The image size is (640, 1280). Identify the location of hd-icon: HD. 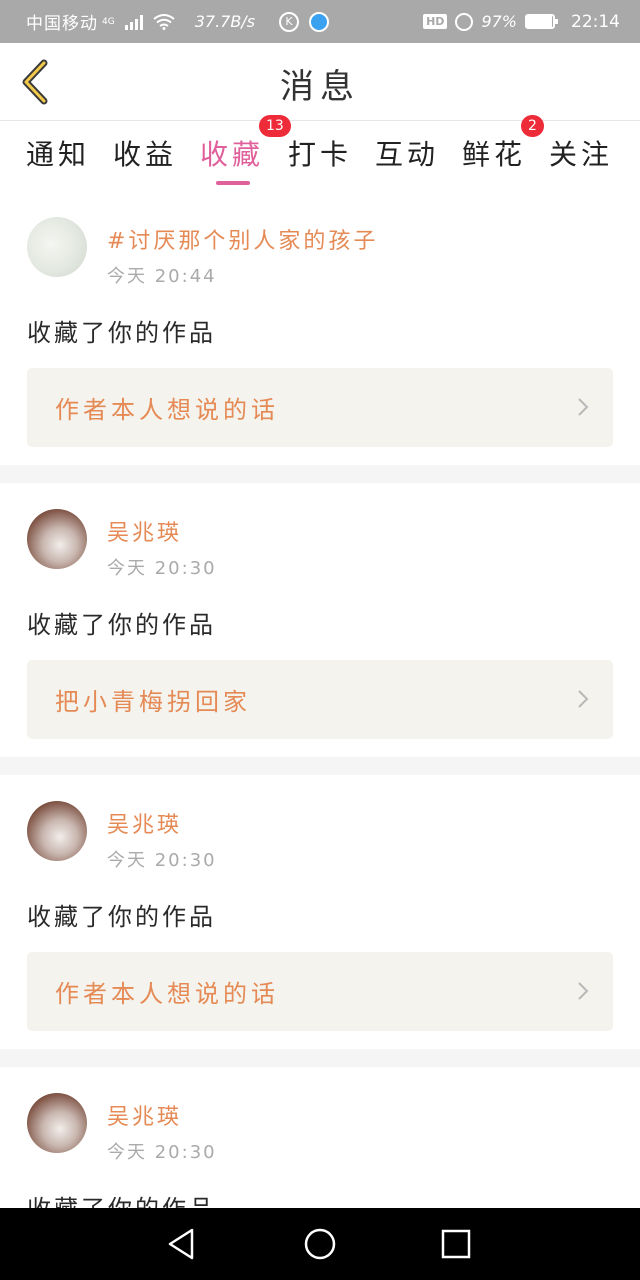
(435, 21).